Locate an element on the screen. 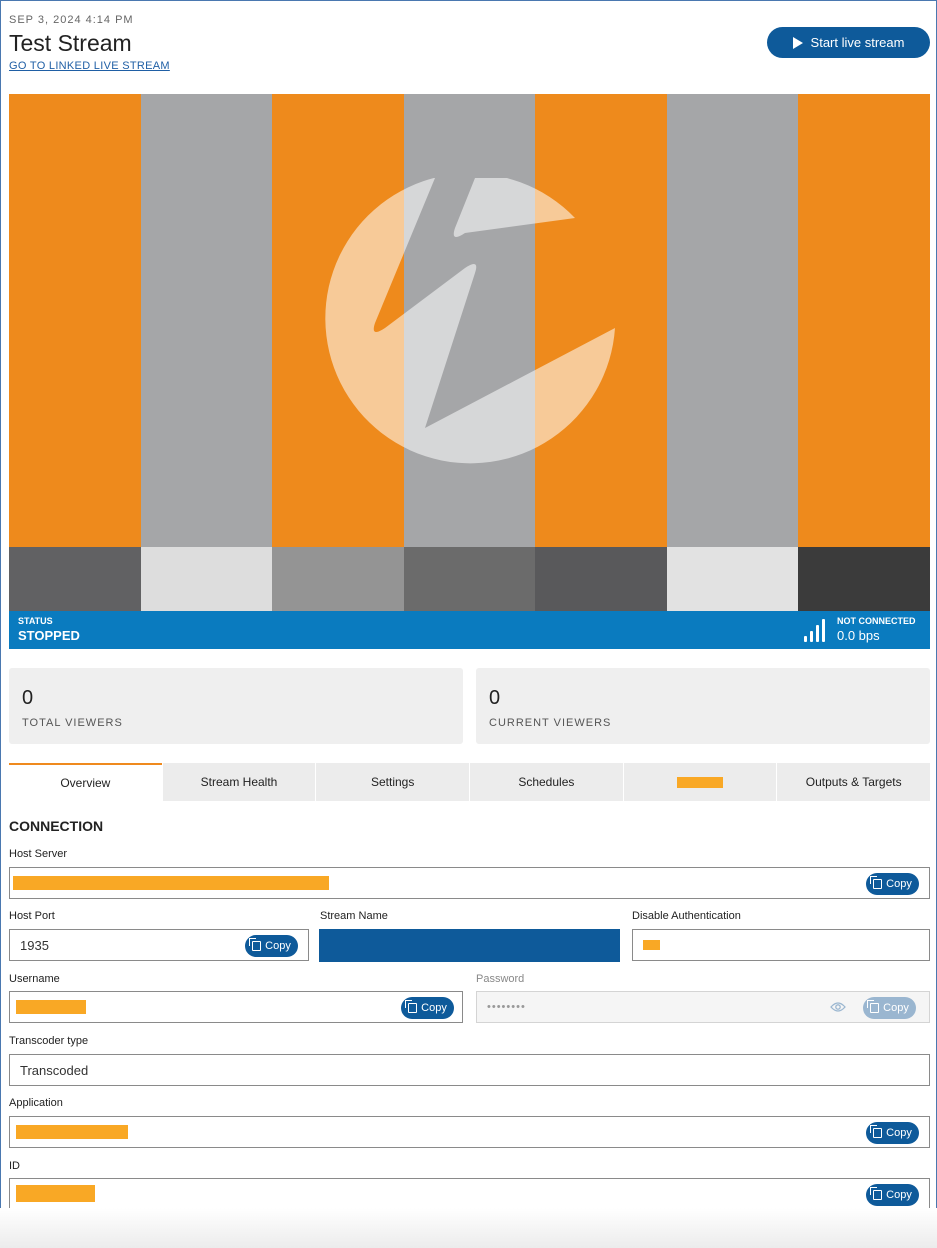  tab-outputs-targets: Outputs & Targets is located at coordinates (854, 782).